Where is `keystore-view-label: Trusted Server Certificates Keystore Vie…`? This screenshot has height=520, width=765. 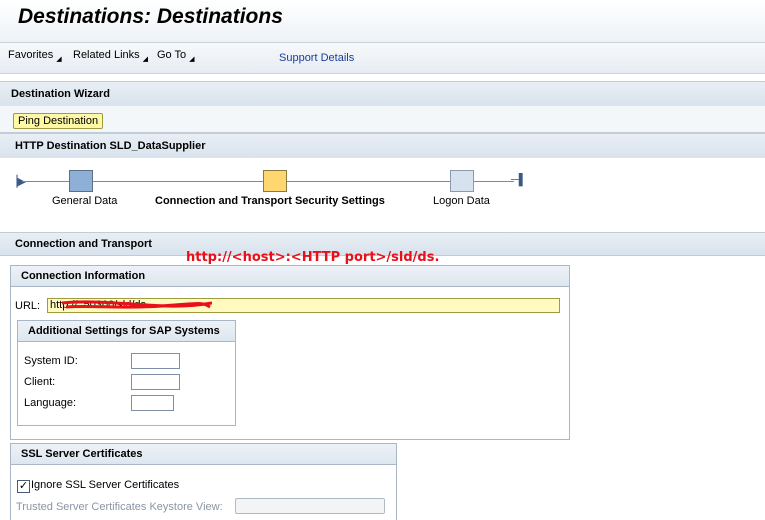 keystore-view-label: Trusted Server Certificates Keystore Vie… is located at coordinates (119, 507).